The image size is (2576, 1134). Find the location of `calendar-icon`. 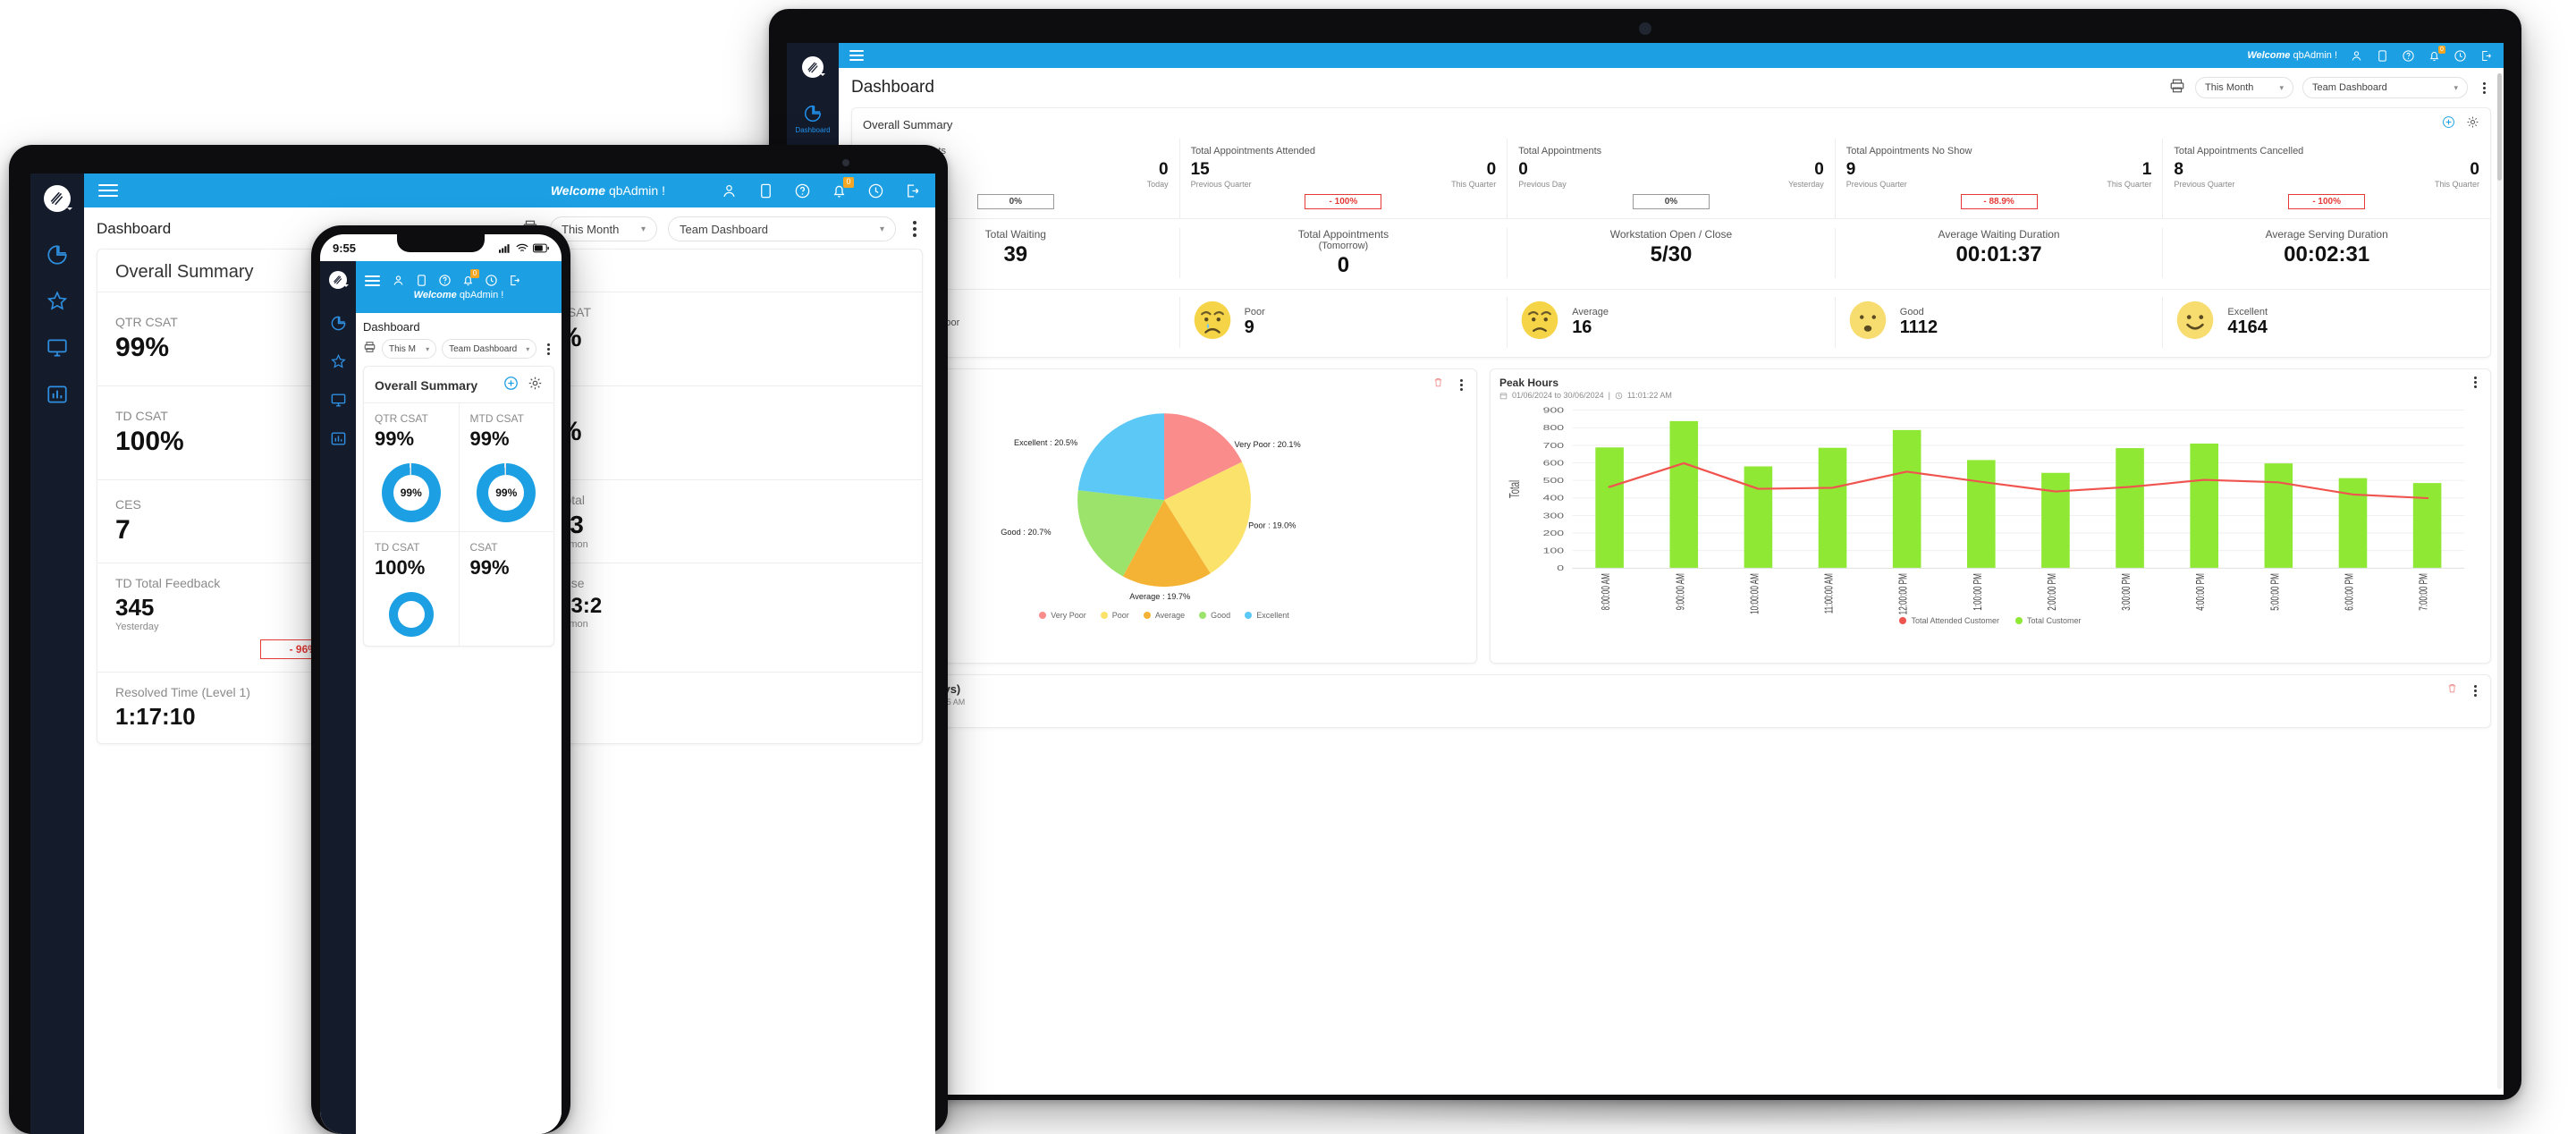

calendar-icon is located at coordinates (1503, 396).